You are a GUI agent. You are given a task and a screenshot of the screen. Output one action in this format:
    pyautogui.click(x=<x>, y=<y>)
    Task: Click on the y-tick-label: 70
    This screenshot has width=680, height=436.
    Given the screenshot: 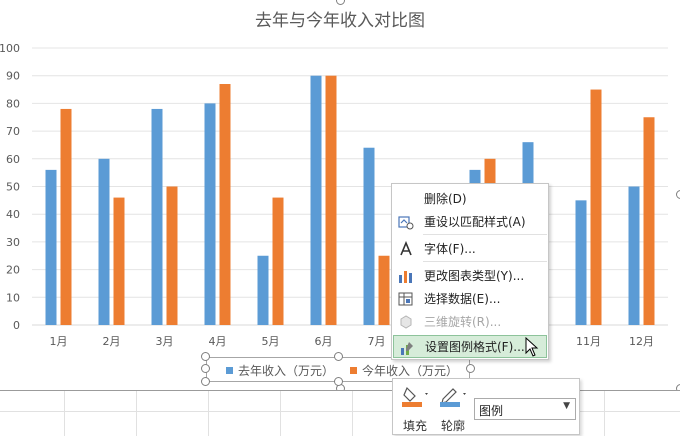 What is the action you would take?
    pyautogui.click(x=13, y=131)
    